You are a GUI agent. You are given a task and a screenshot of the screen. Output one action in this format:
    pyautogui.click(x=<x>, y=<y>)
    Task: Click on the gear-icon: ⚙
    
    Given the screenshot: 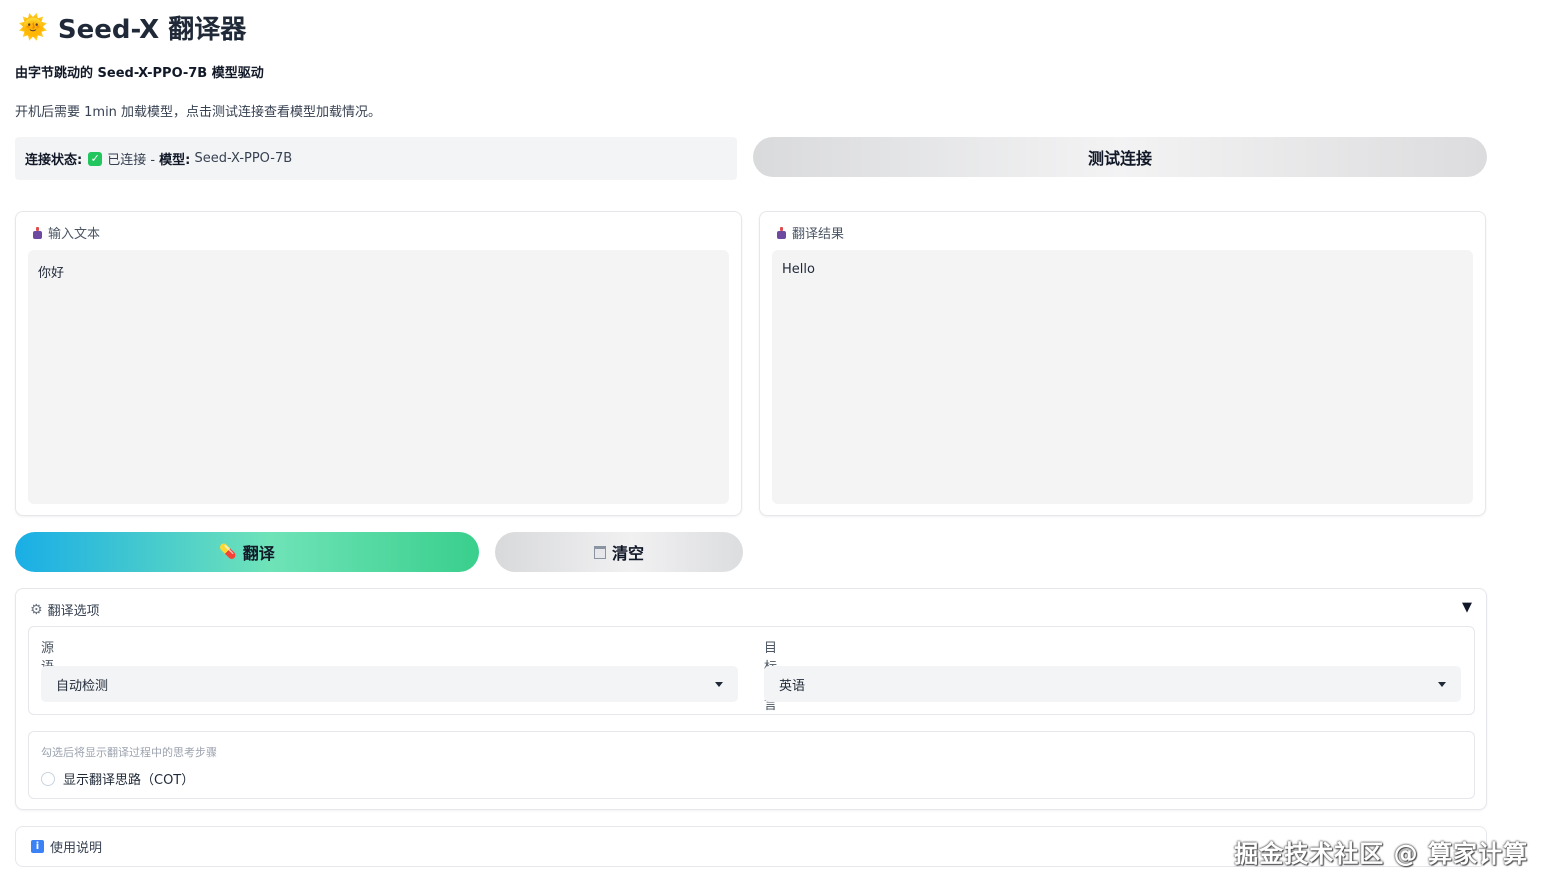 What is the action you would take?
    pyautogui.click(x=36, y=609)
    